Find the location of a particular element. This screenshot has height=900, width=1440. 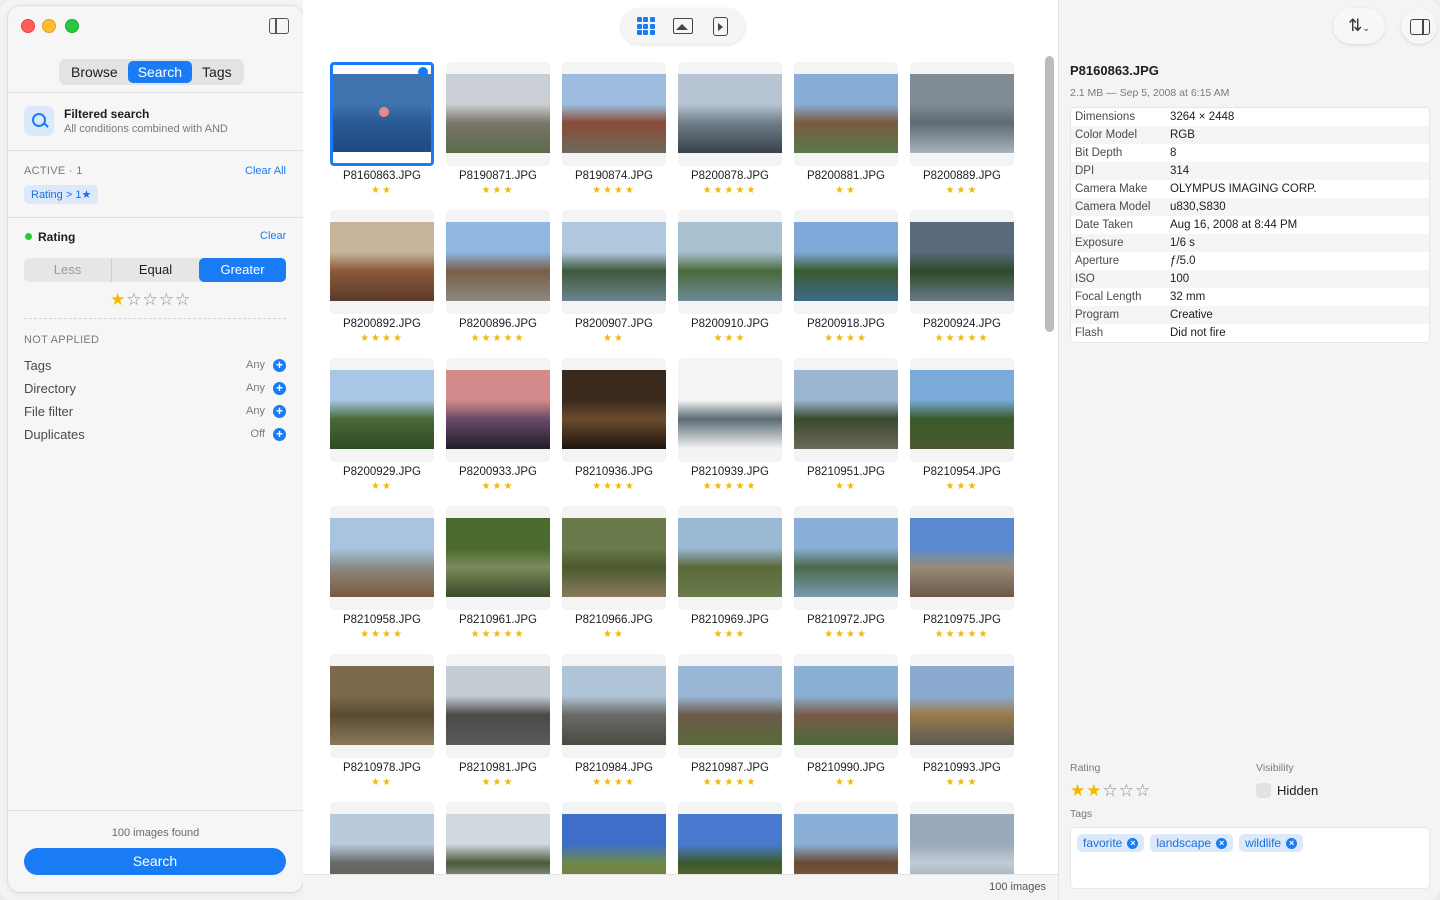

thumbnail-item: P8210936.JPG ★★★★ is located at coordinates (614, 425).